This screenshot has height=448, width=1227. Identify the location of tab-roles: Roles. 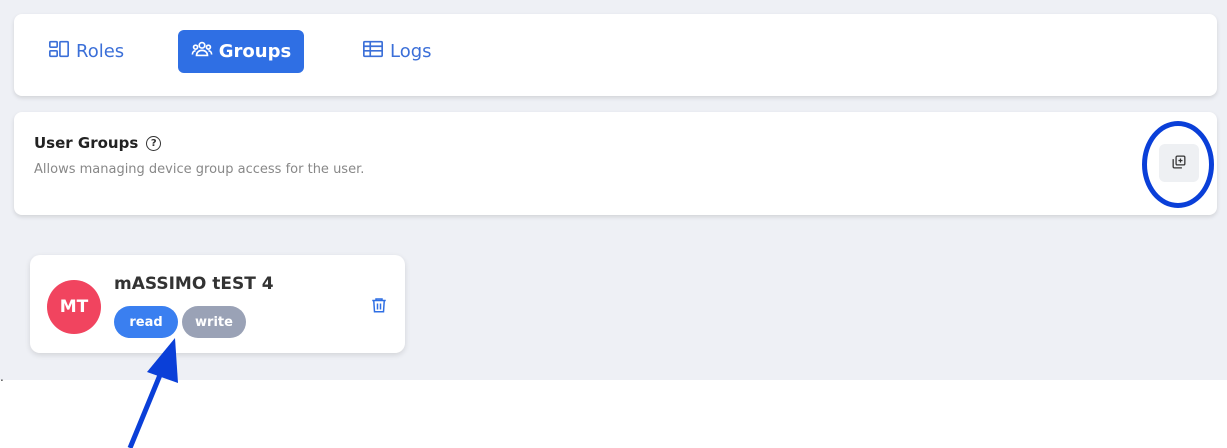
(86, 51).